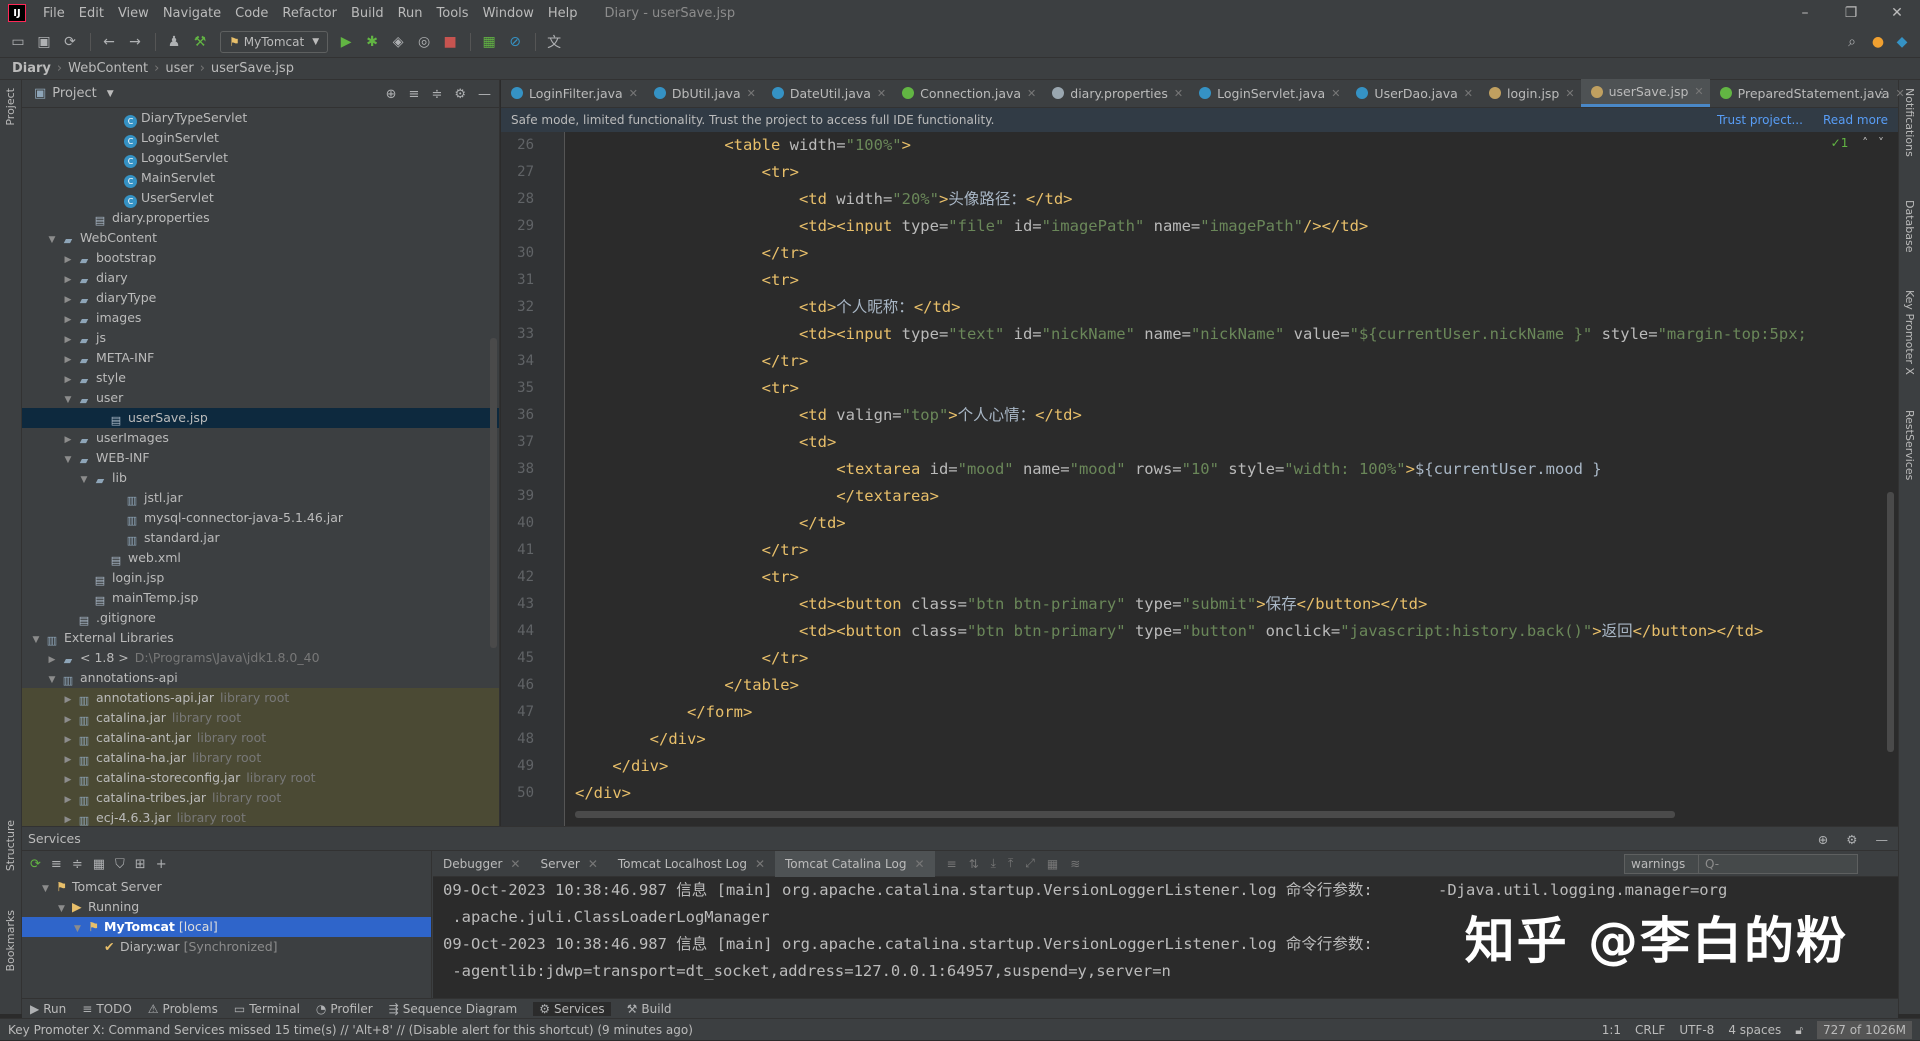  I want to click on save-all-icon: ▣, so click(44, 42).